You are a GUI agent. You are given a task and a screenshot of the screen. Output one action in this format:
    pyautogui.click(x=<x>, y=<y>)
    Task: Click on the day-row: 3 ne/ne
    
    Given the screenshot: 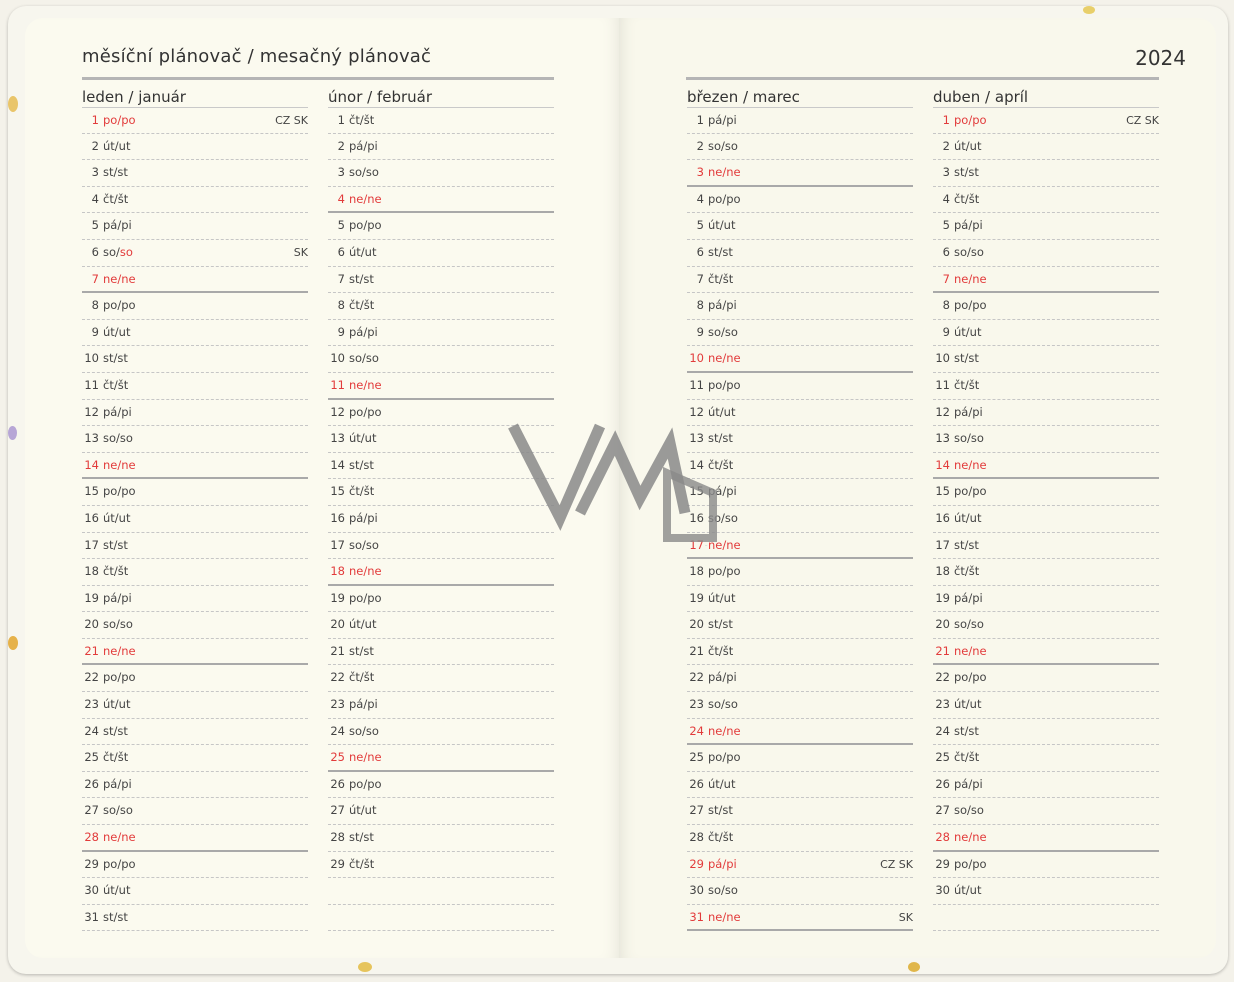 What is the action you would take?
    pyautogui.click(x=800, y=173)
    